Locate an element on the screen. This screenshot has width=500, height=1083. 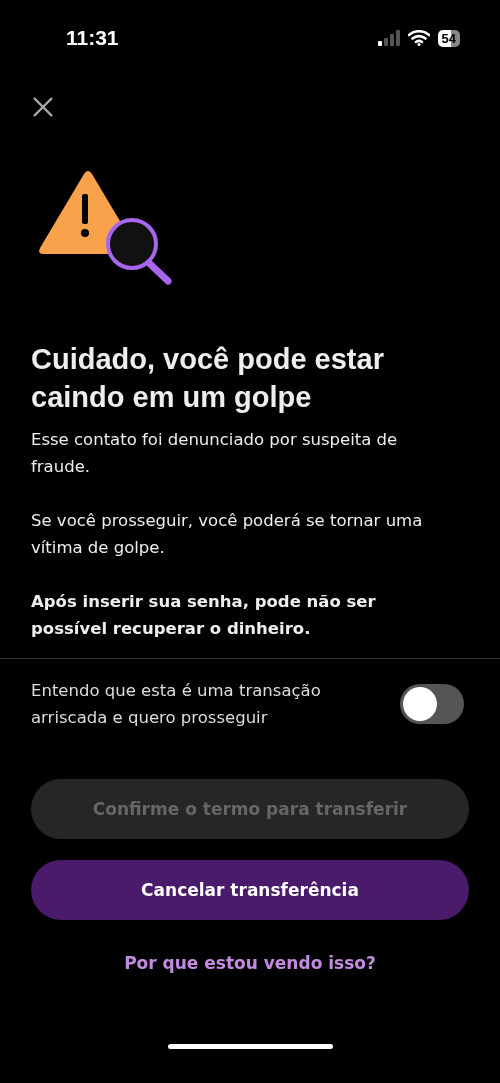
signal-icon is located at coordinates (388, 38).